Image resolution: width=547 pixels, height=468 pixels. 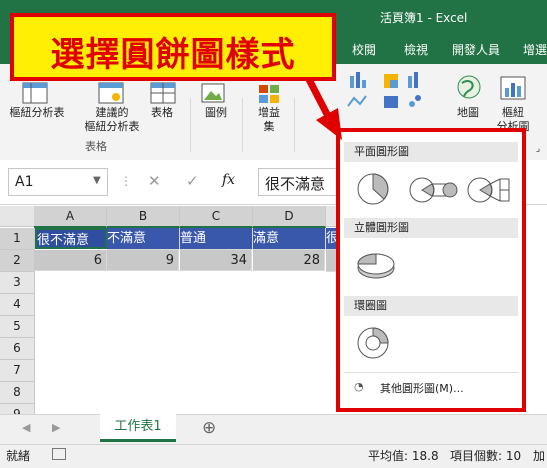 I want to click on scroll-right-icon: ▶, so click(x=56, y=427).